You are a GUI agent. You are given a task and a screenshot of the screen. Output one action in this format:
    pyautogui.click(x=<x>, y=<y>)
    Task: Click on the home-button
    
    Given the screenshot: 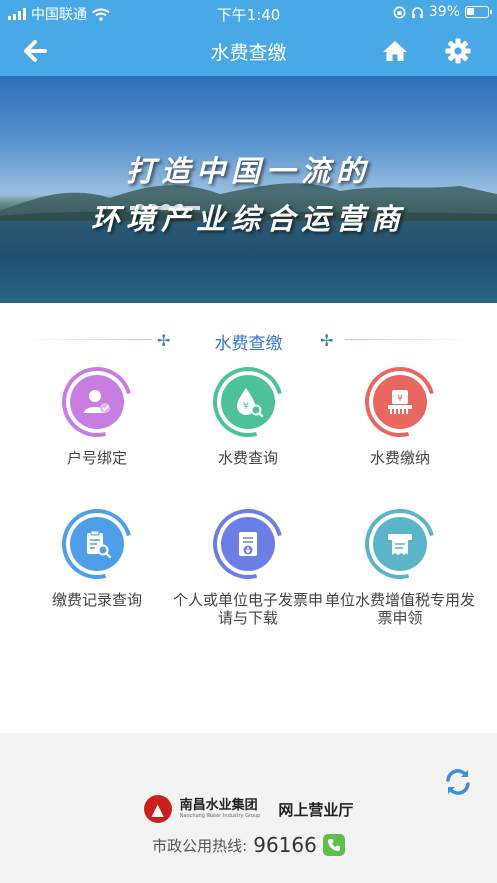 What is the action you would take?
    pyautogui.click(x=395, y=51)
    